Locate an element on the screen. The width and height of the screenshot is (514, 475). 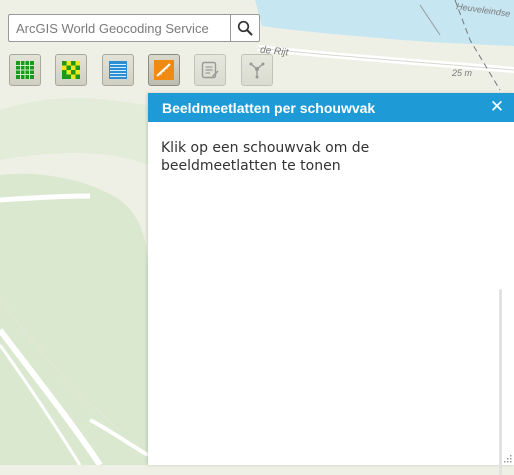
tool-blue-list is located at coordinates (118, 70).